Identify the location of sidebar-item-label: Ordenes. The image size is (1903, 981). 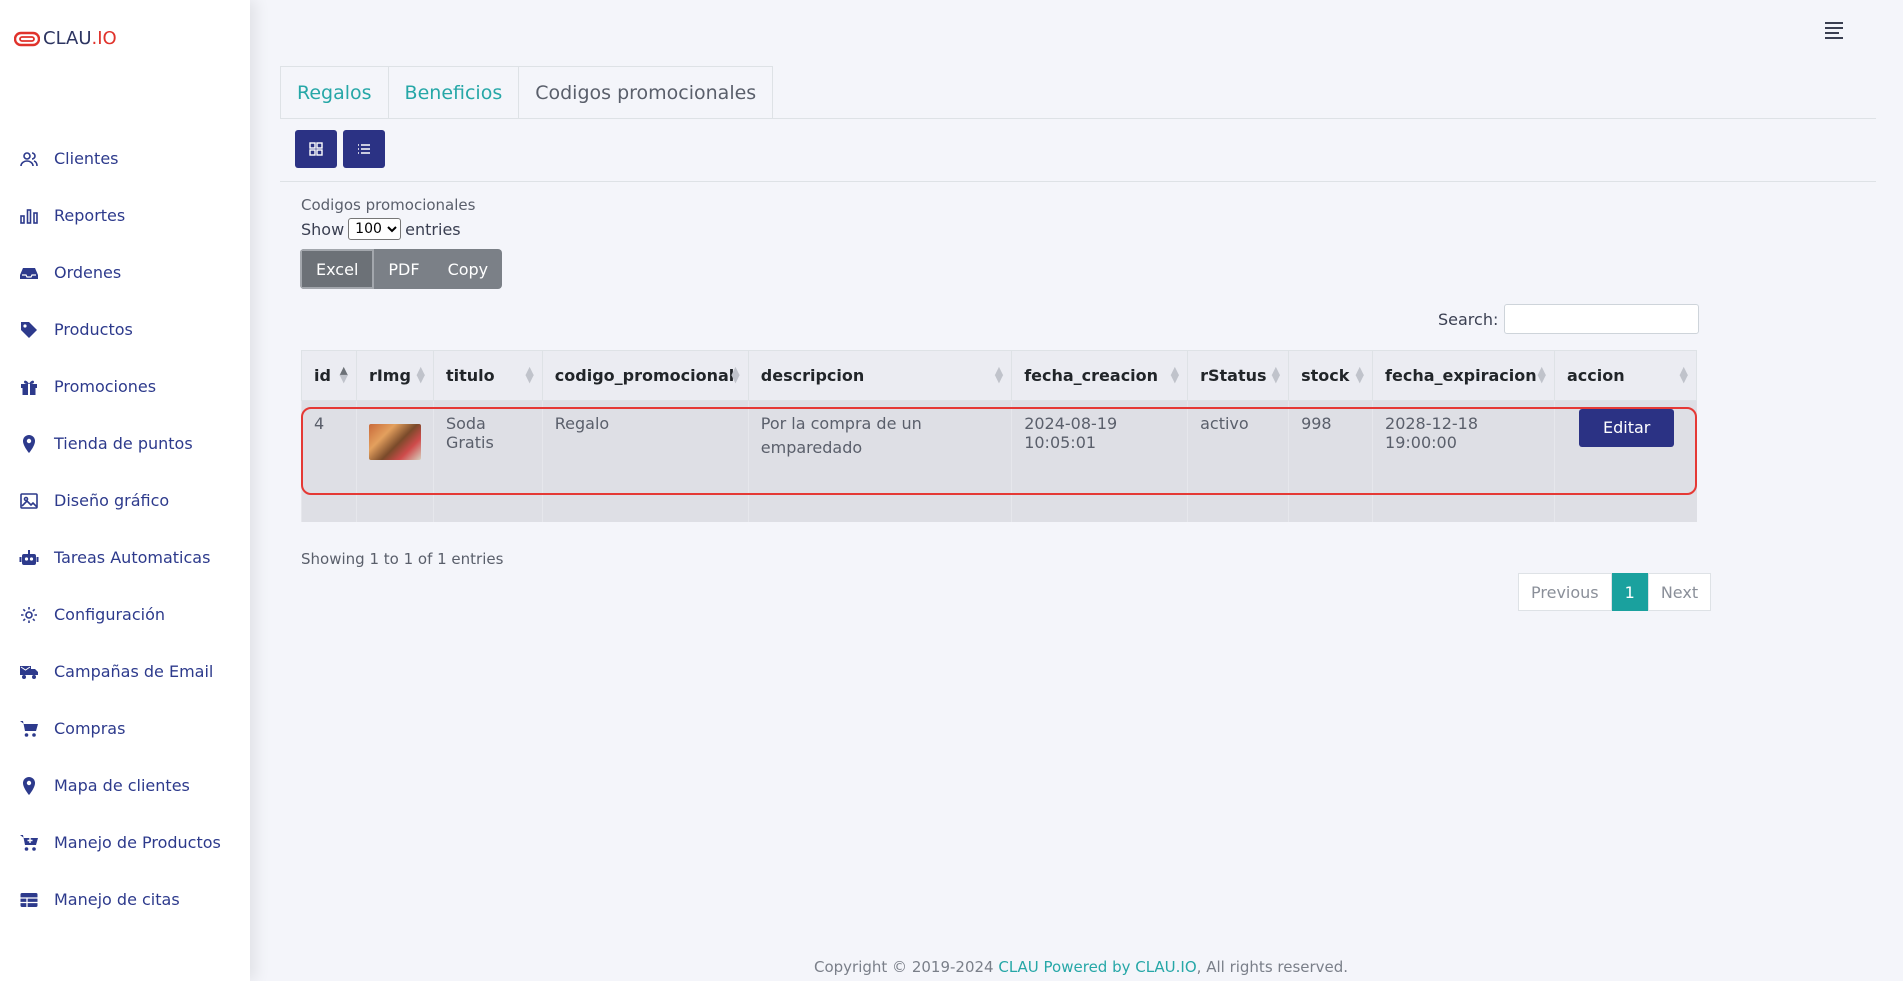
(88, 272).